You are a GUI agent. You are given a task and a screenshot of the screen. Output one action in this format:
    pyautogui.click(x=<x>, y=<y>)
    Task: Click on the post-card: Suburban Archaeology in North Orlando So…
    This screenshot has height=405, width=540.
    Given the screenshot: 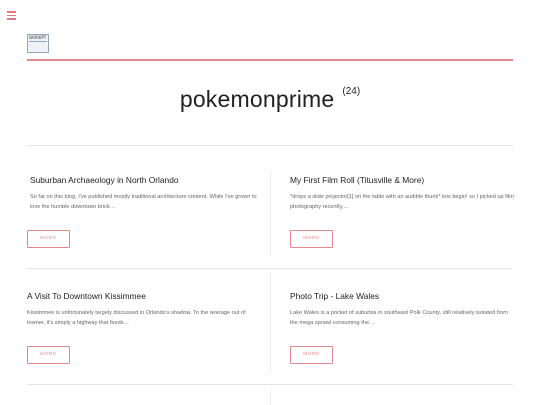 What is the action you would take?
    pyautogui.click(x=145, y=193)
    